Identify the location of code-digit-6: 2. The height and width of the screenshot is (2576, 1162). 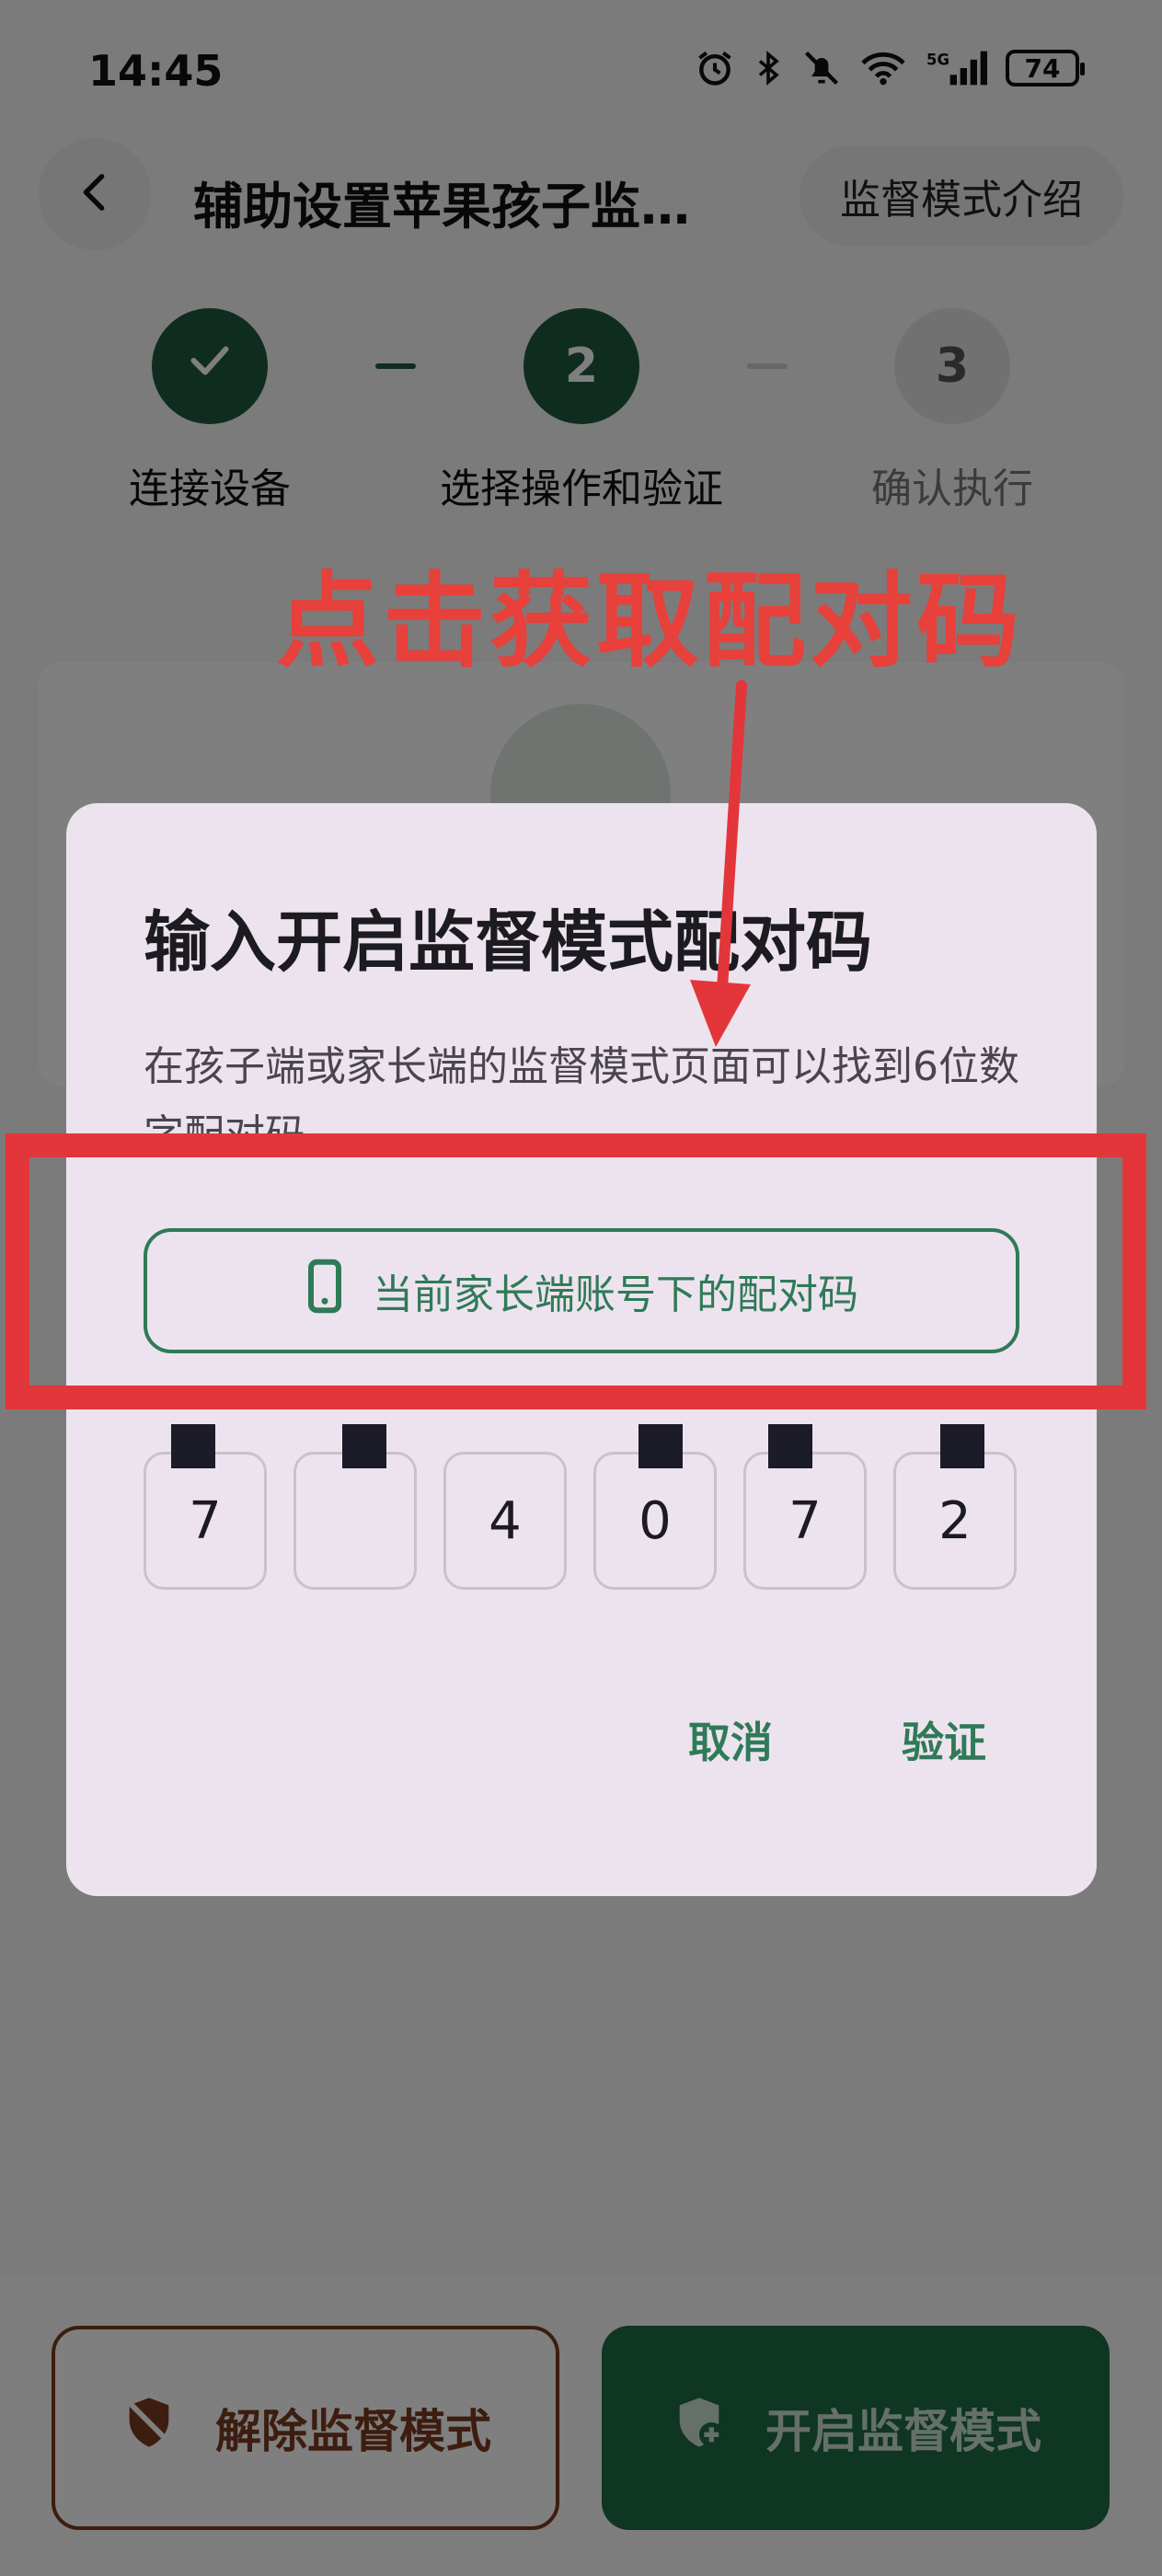
(955, 1521).